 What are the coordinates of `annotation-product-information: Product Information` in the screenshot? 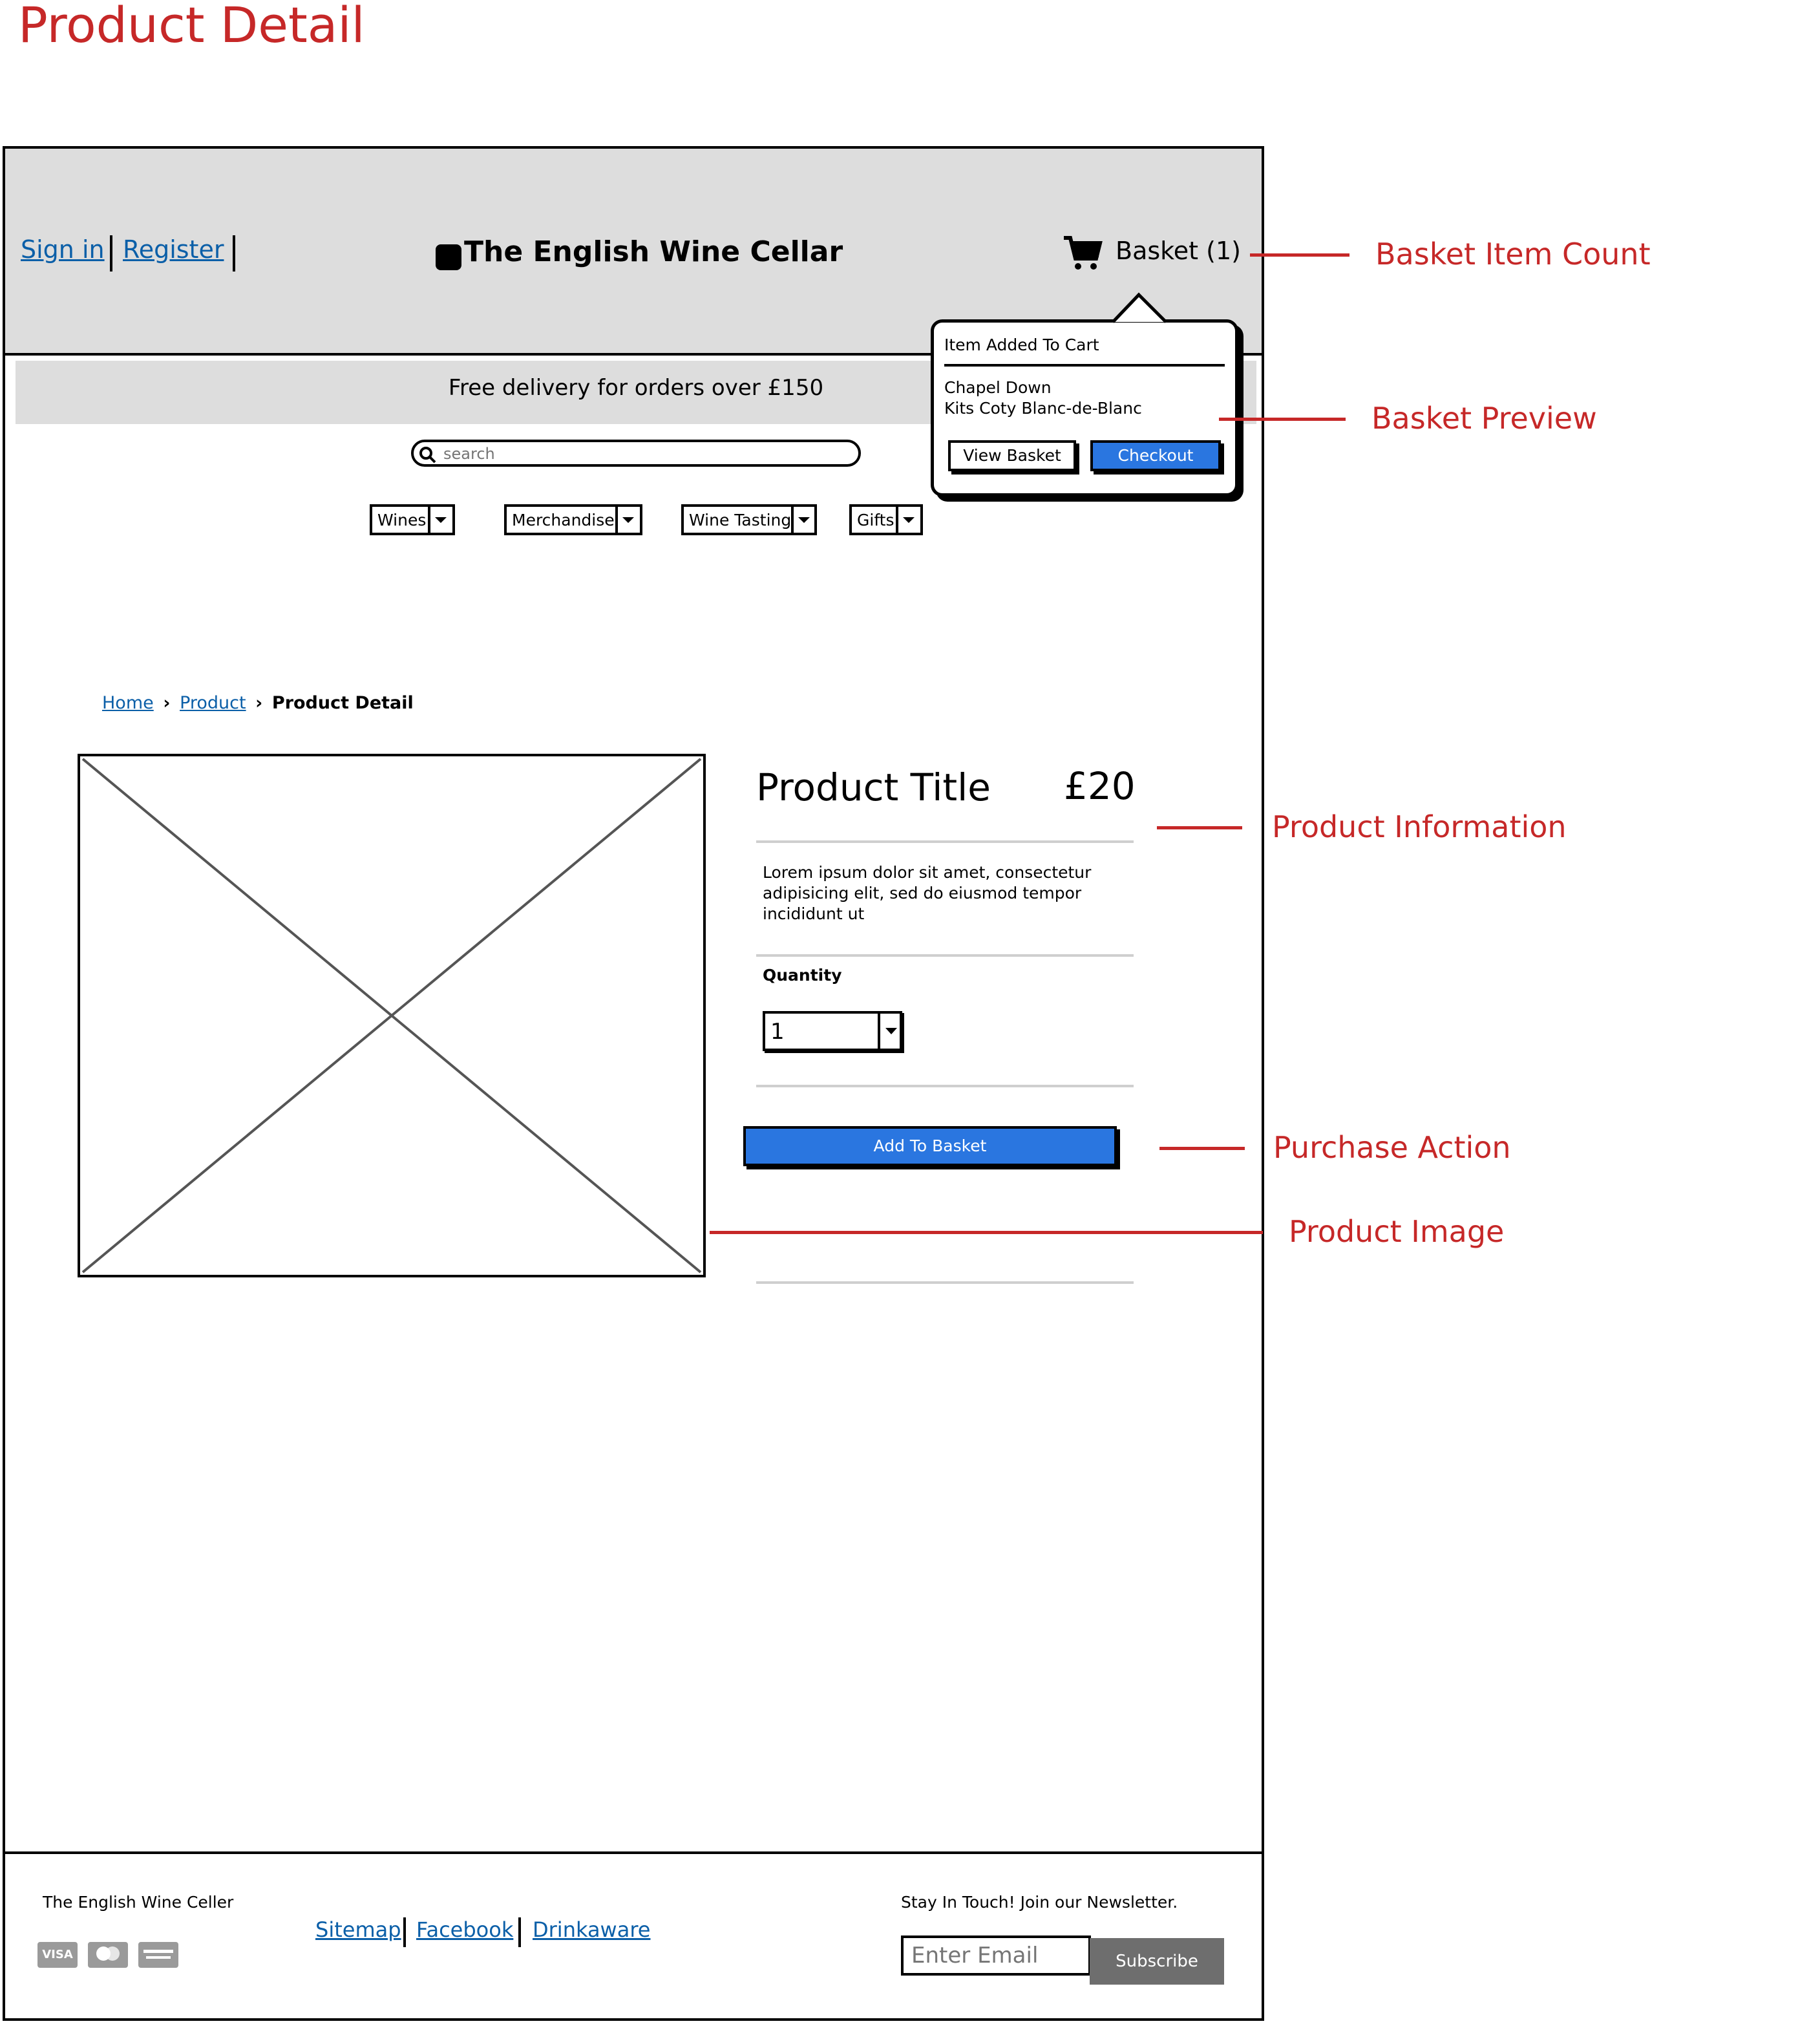 It's located at (1420, 826).